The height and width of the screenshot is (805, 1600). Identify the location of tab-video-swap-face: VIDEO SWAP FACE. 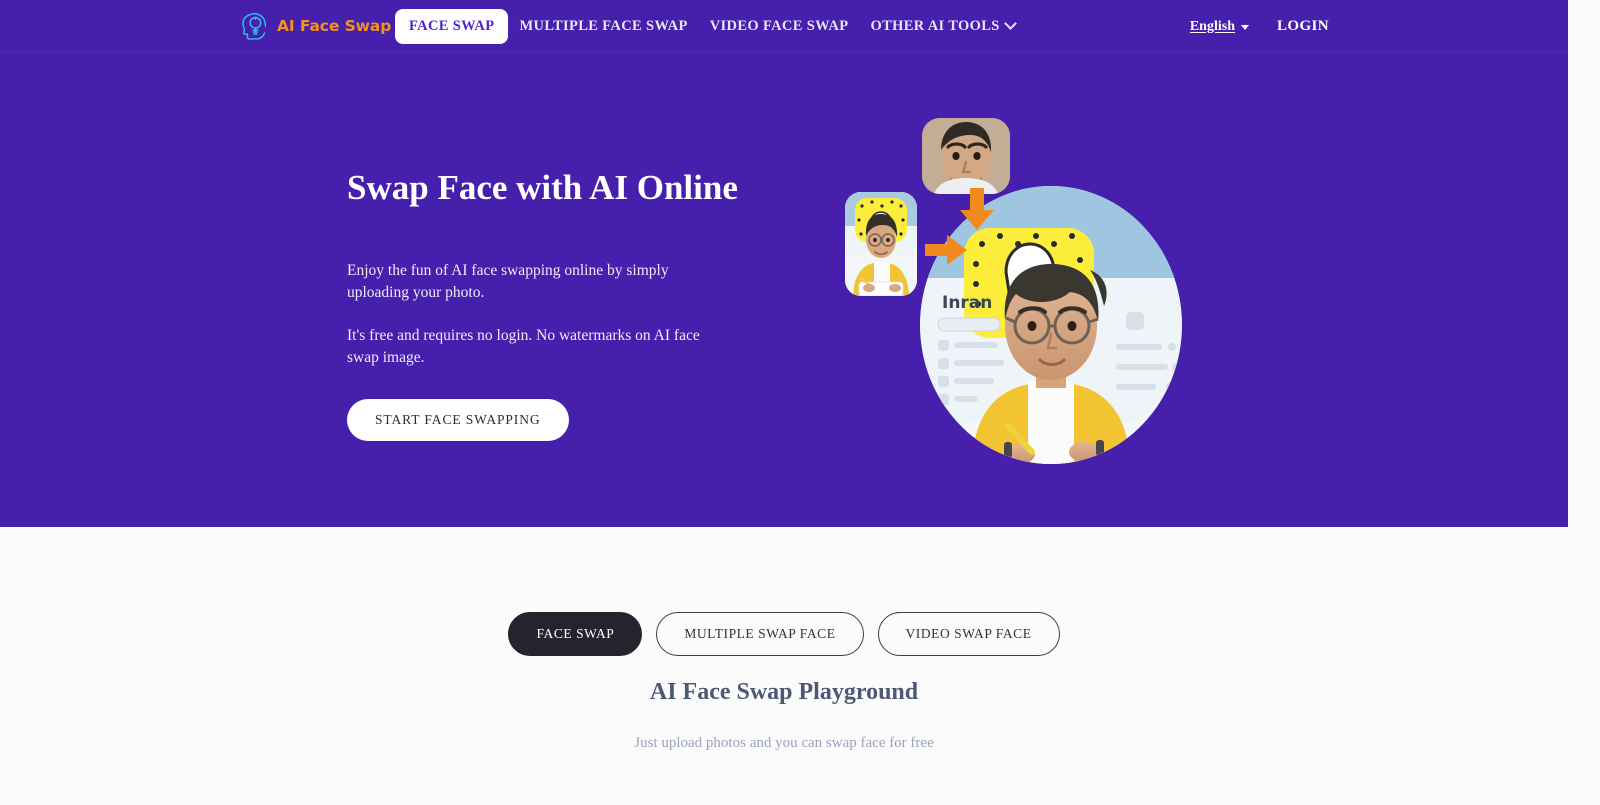
(968, 634).